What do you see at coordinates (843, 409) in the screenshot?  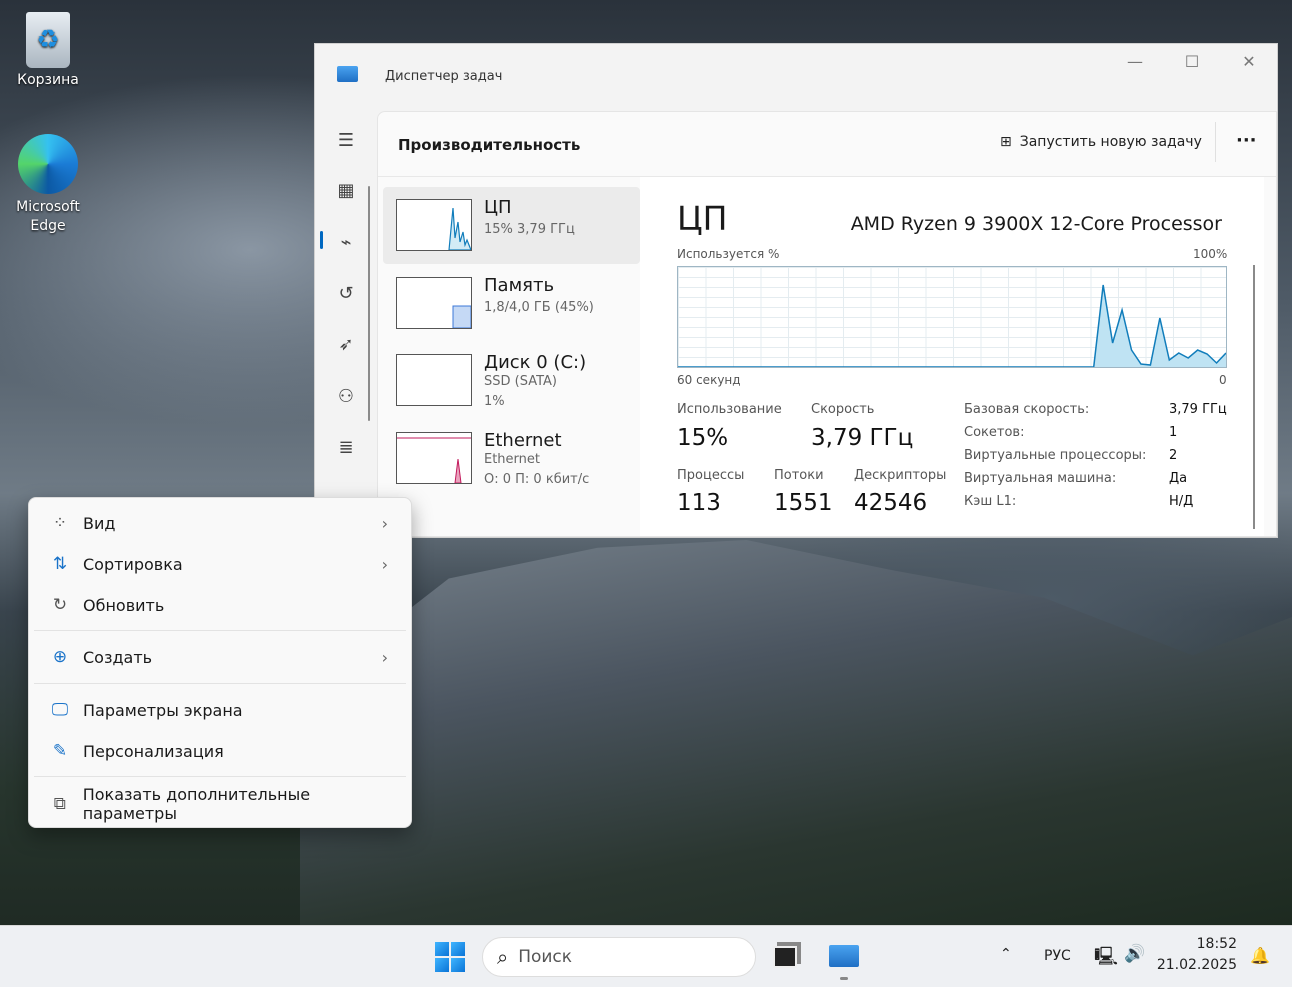 I see `speed-label: Скорость` at bounding box center [843, 409].